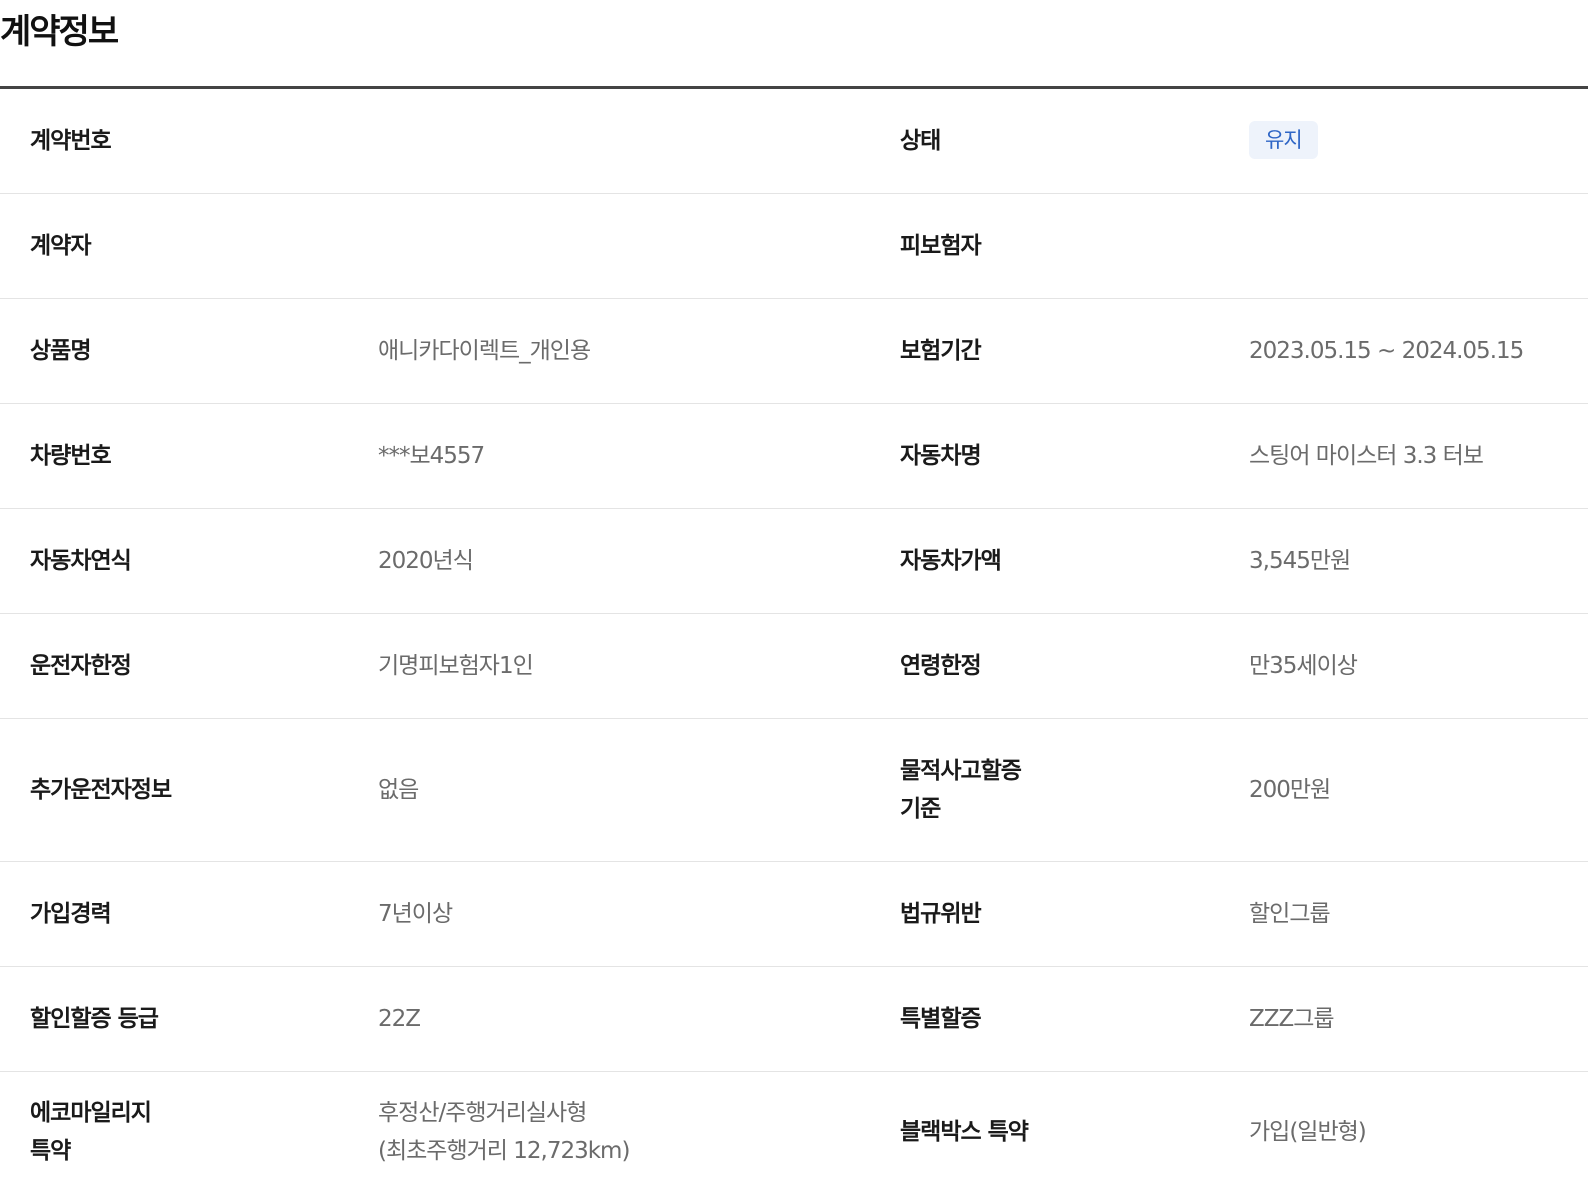  Describe the element at coordinates (1292, 1019) in the screenshot. I see `value-special-surcharge: ZZZ그룹` at that location.